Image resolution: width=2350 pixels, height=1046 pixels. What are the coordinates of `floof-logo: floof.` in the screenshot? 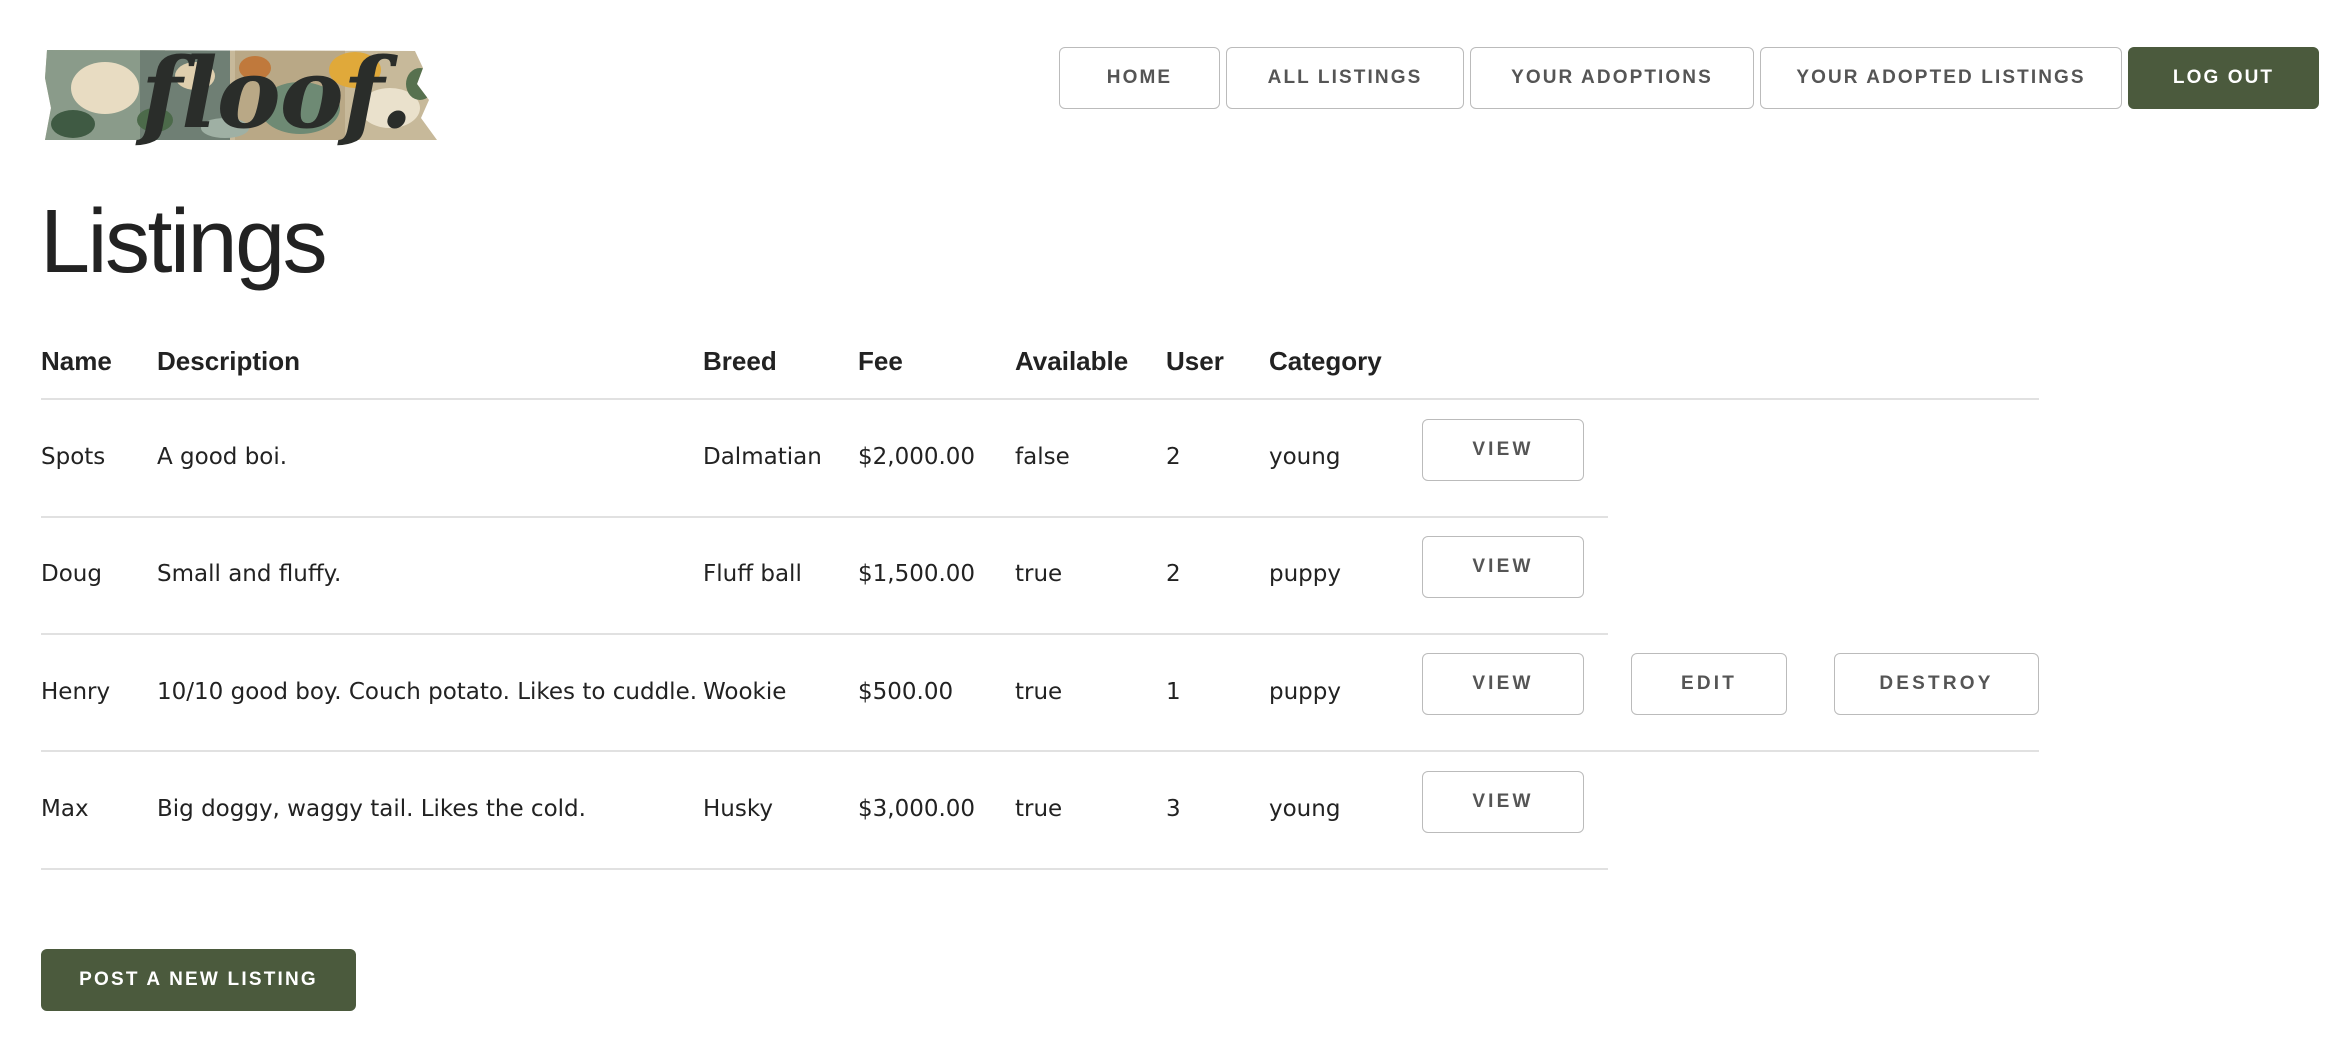 It's located at (242, 94).